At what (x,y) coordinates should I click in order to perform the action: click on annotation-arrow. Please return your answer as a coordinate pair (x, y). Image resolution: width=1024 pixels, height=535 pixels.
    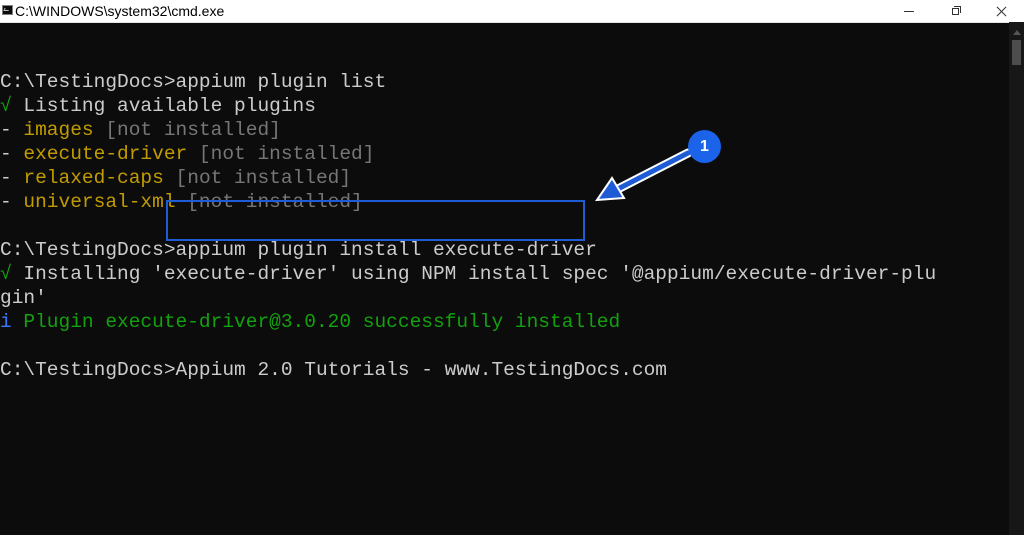
    Looking at the image, I should click on (644, 175).